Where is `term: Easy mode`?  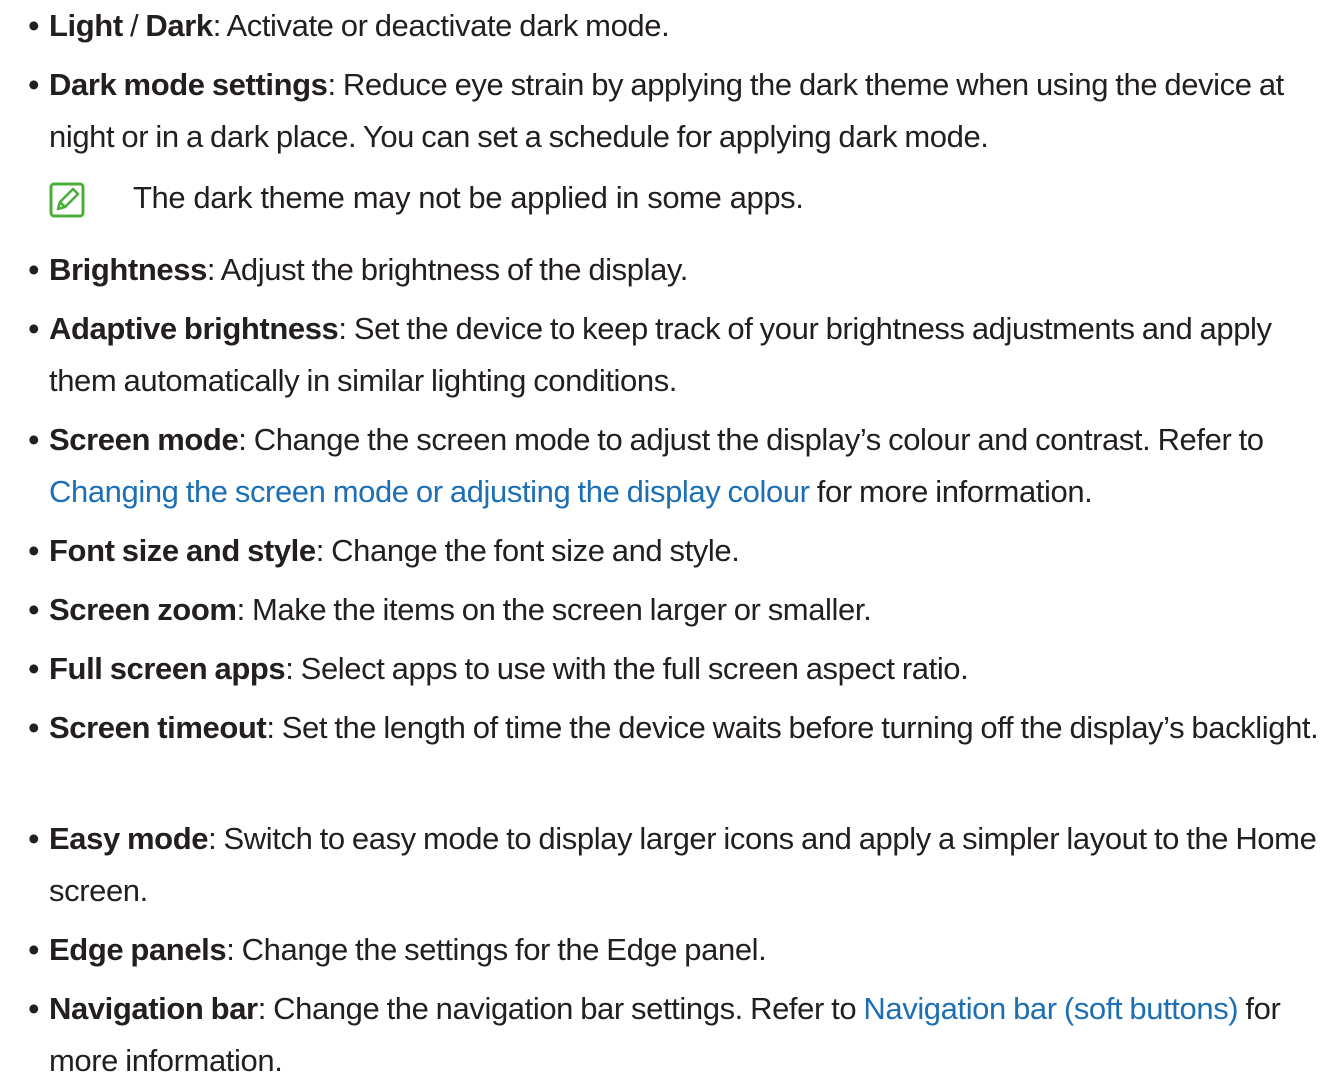
term: Easy mode is located at coordinates (129, 838).